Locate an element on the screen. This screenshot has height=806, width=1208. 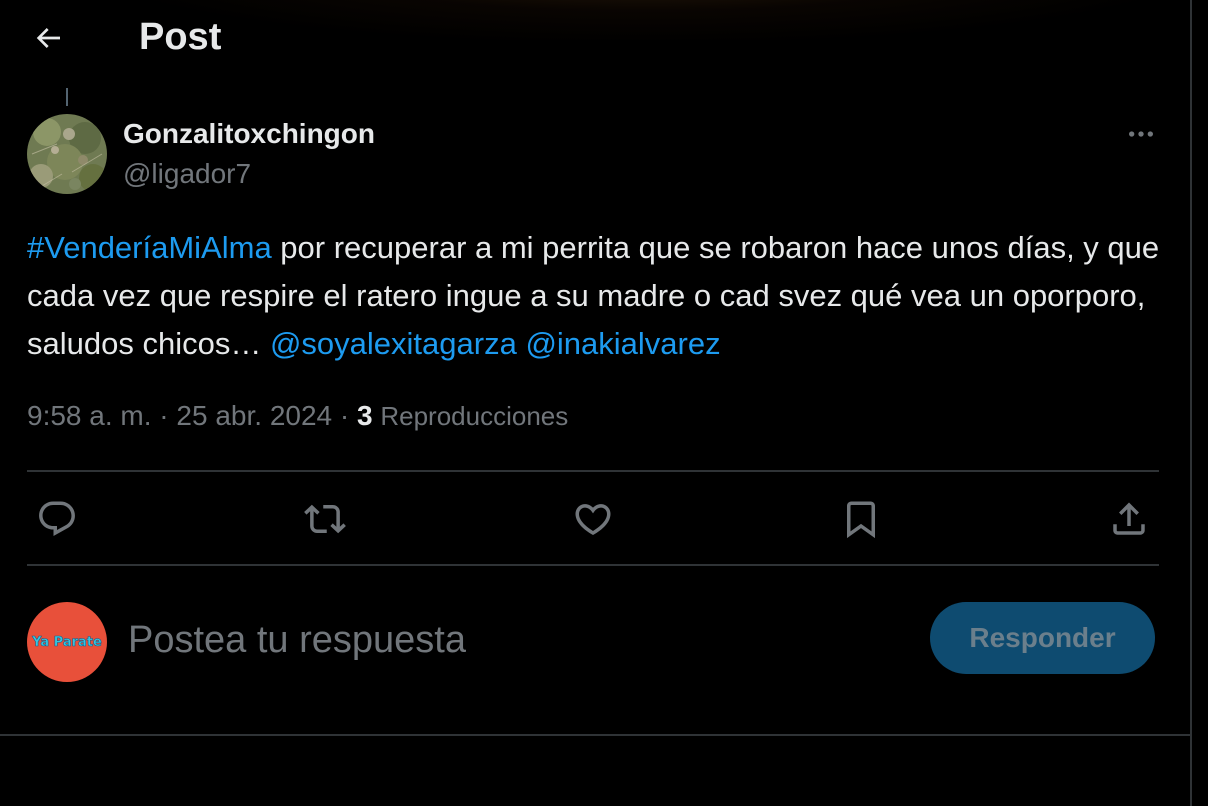
current-user-avatar: Ya Parate is located at coordinates (67, 642).